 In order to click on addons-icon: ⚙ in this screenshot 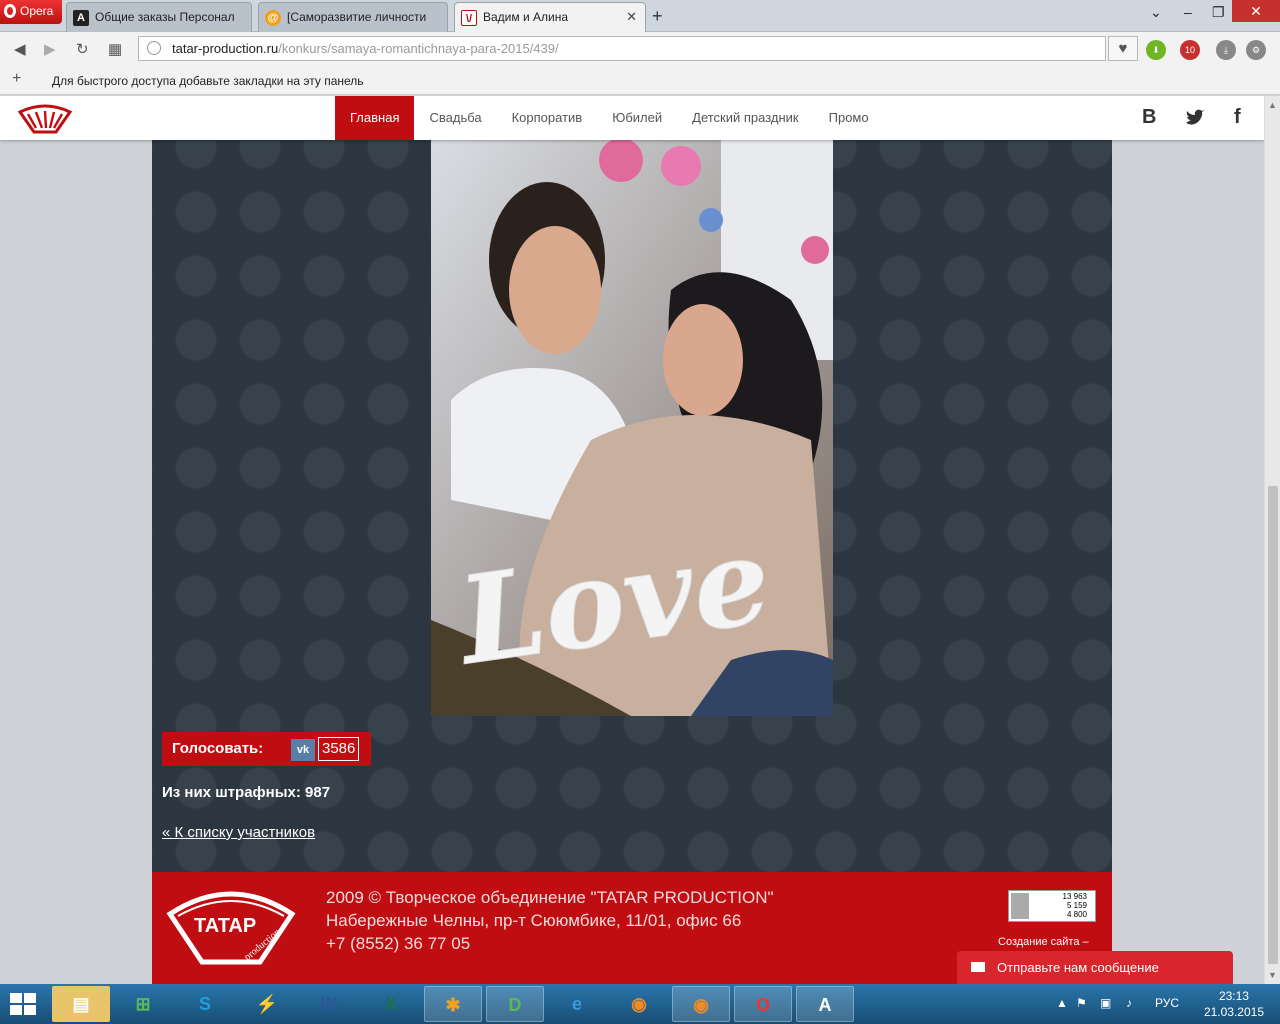, I will do `click(1256, 50)`.